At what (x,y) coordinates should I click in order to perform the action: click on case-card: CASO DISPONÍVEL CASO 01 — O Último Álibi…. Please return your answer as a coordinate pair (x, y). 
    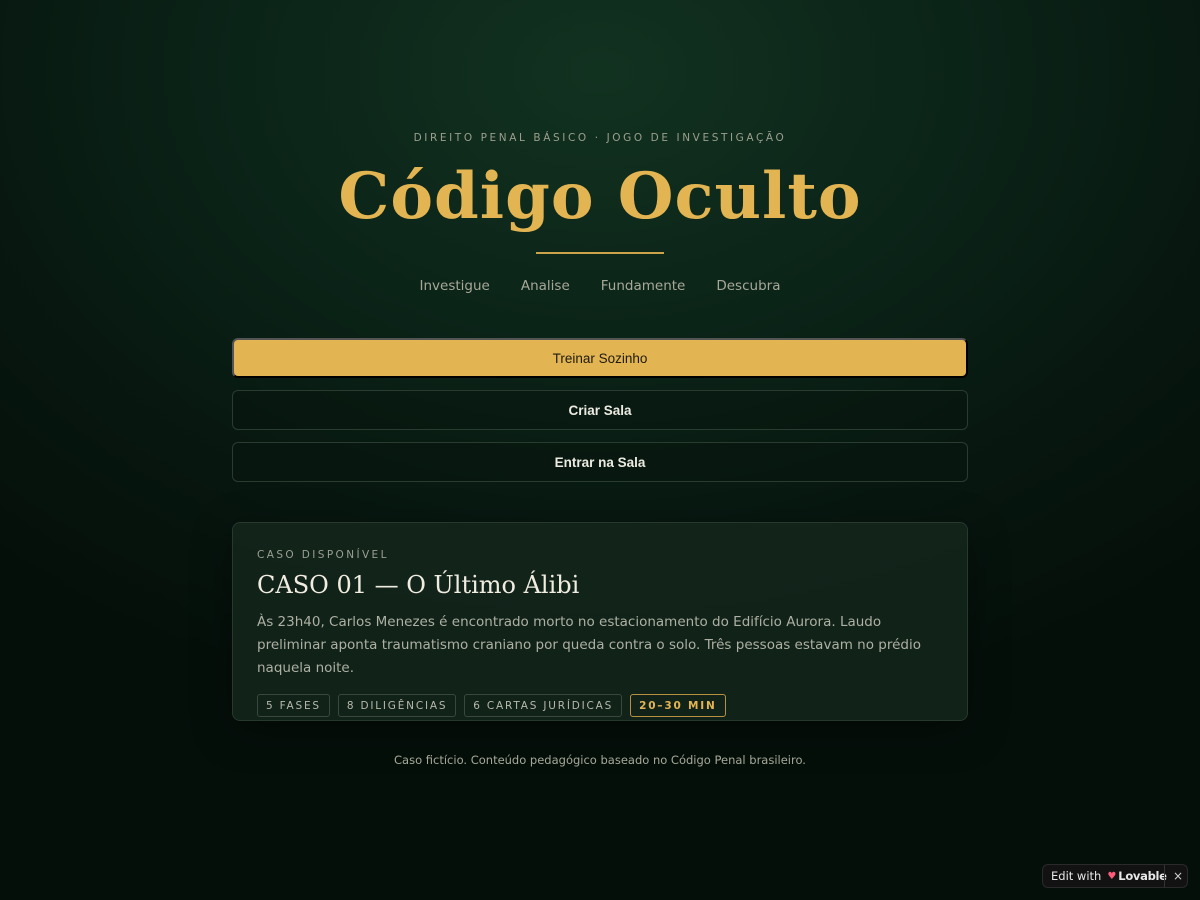
    Looking at the image, I should click on (600, 621).